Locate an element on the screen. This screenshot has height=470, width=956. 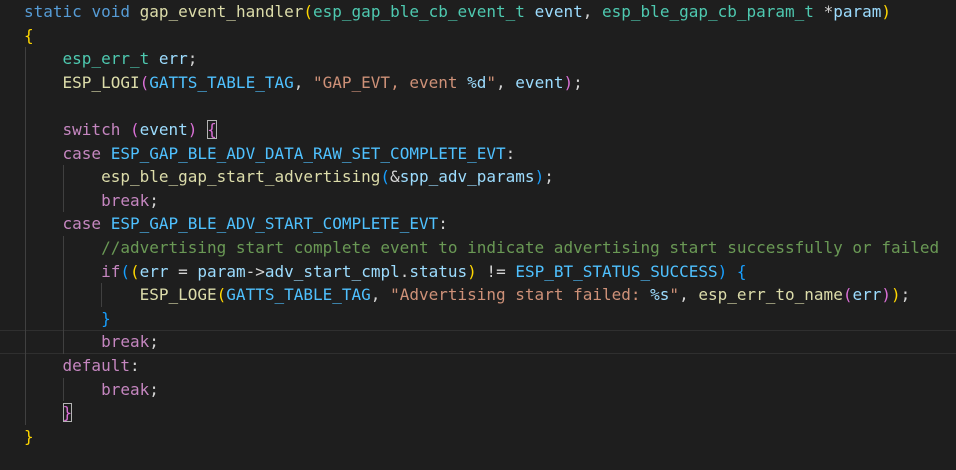
code-token: != is located at coordinates (496, 271).